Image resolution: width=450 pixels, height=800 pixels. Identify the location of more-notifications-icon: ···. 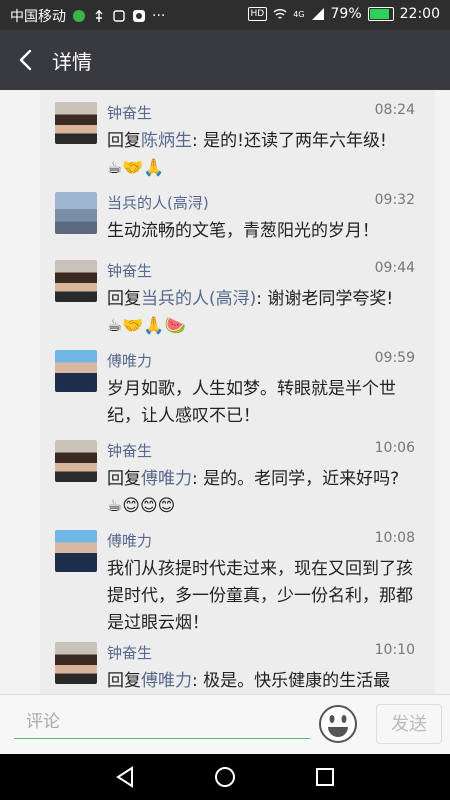
(159, 16).